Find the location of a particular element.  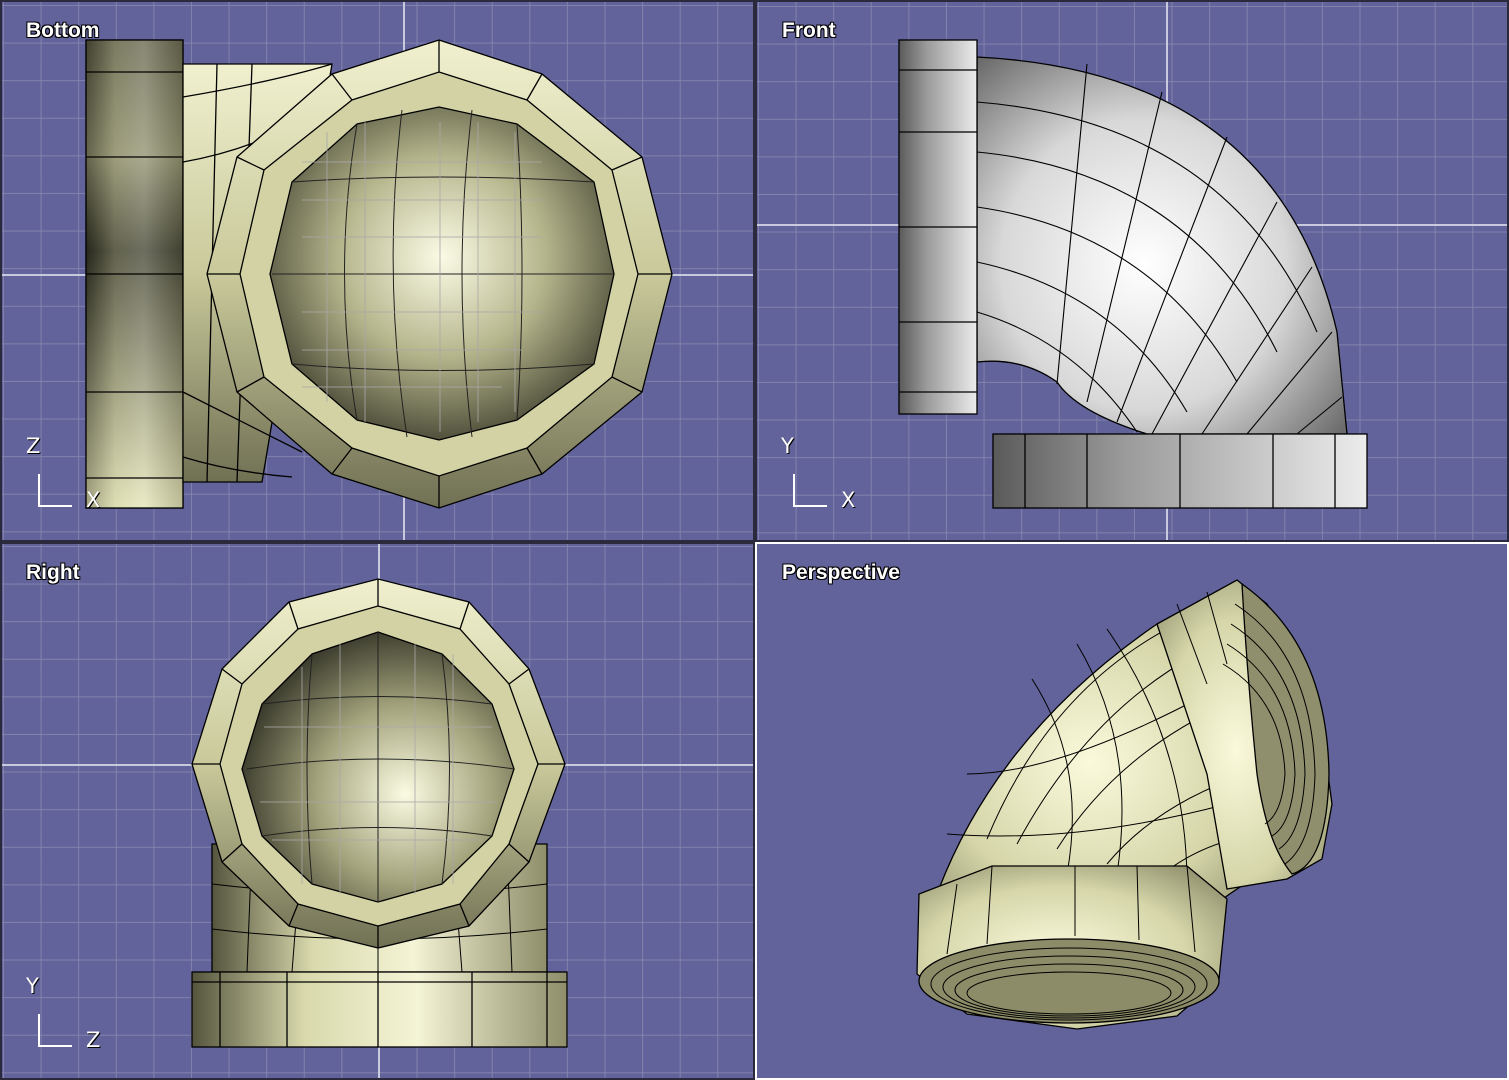

axis-right-label: Z is located at coordinates (93, 1040).